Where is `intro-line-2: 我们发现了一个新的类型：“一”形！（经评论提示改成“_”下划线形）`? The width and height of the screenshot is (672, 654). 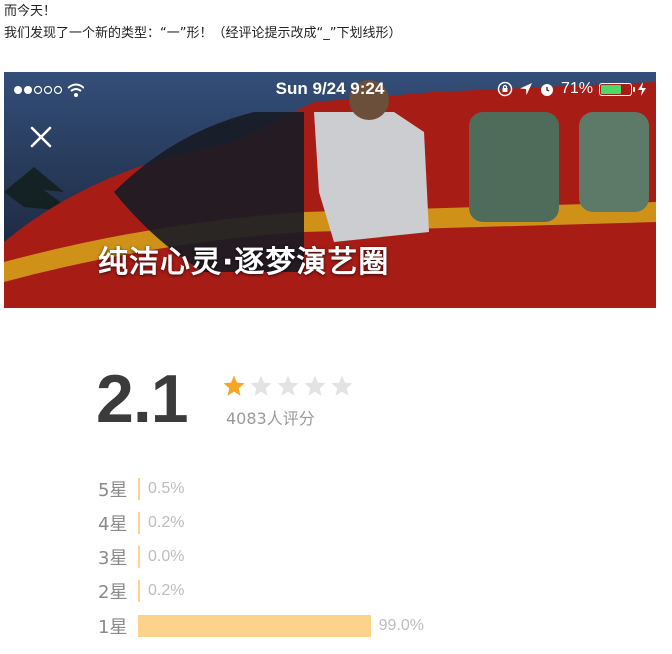 intro-line-2: 我们发现了一个新的类型：“一”形！（经评论提示改成“_”下划线形） is located at coordinates (203, 33).